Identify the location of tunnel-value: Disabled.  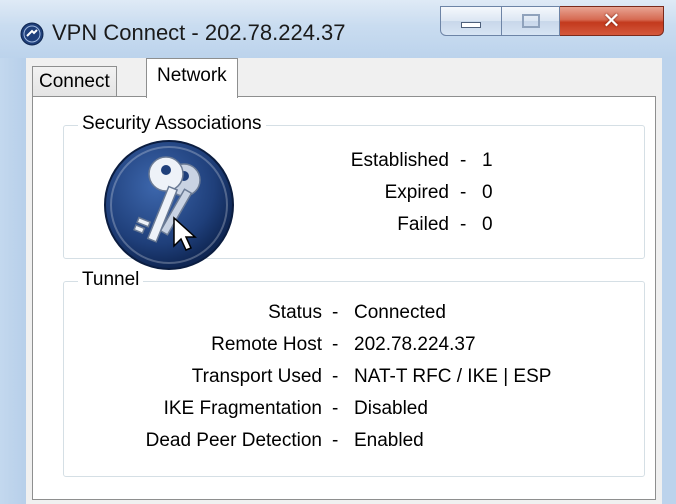
(391, 408).